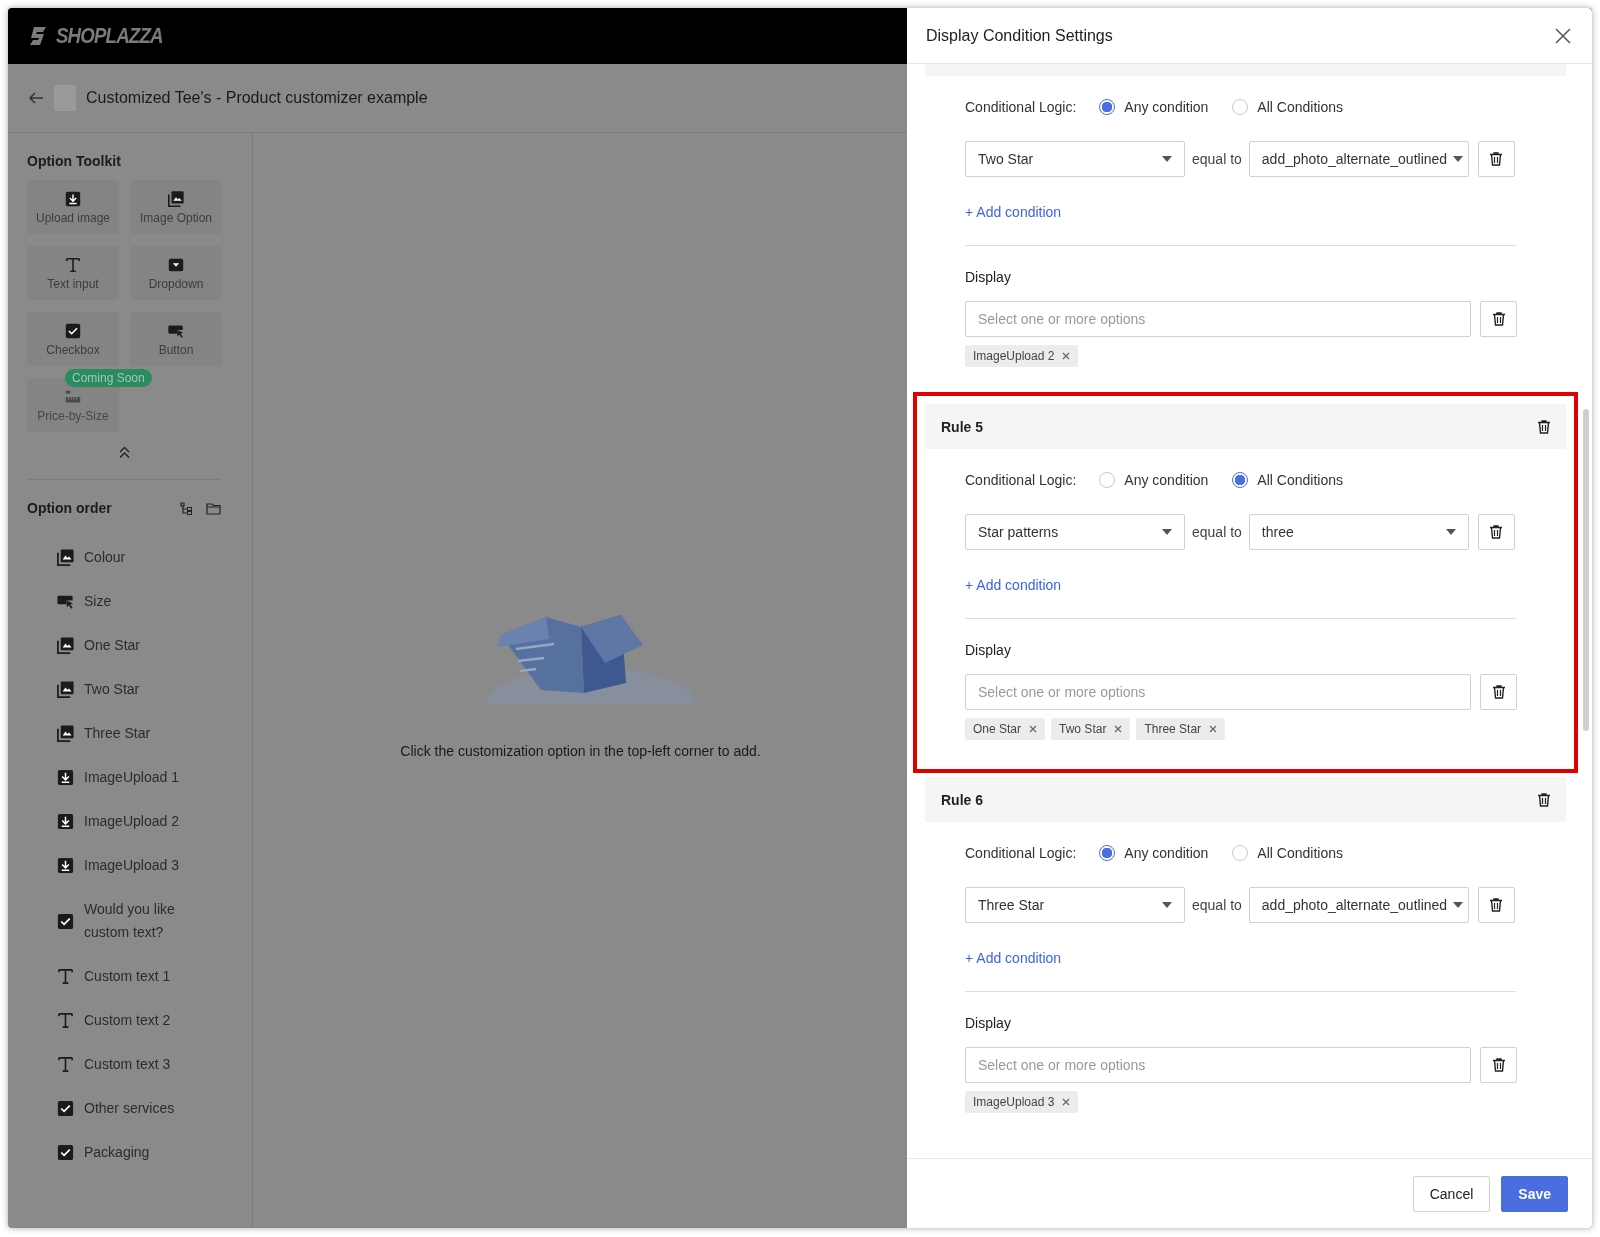 This screenshot has height=1237, width=1600. Describe the element at coordinates (117, 1152) in the screenshot. I see `option-item: Packaging` at that location.